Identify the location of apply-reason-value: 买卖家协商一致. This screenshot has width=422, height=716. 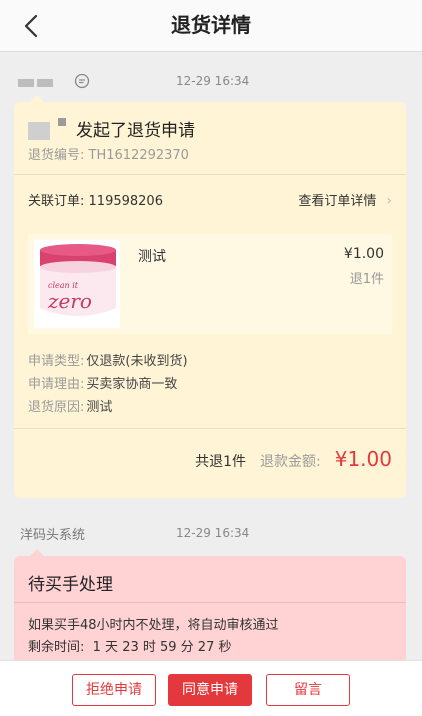
(132, 384).